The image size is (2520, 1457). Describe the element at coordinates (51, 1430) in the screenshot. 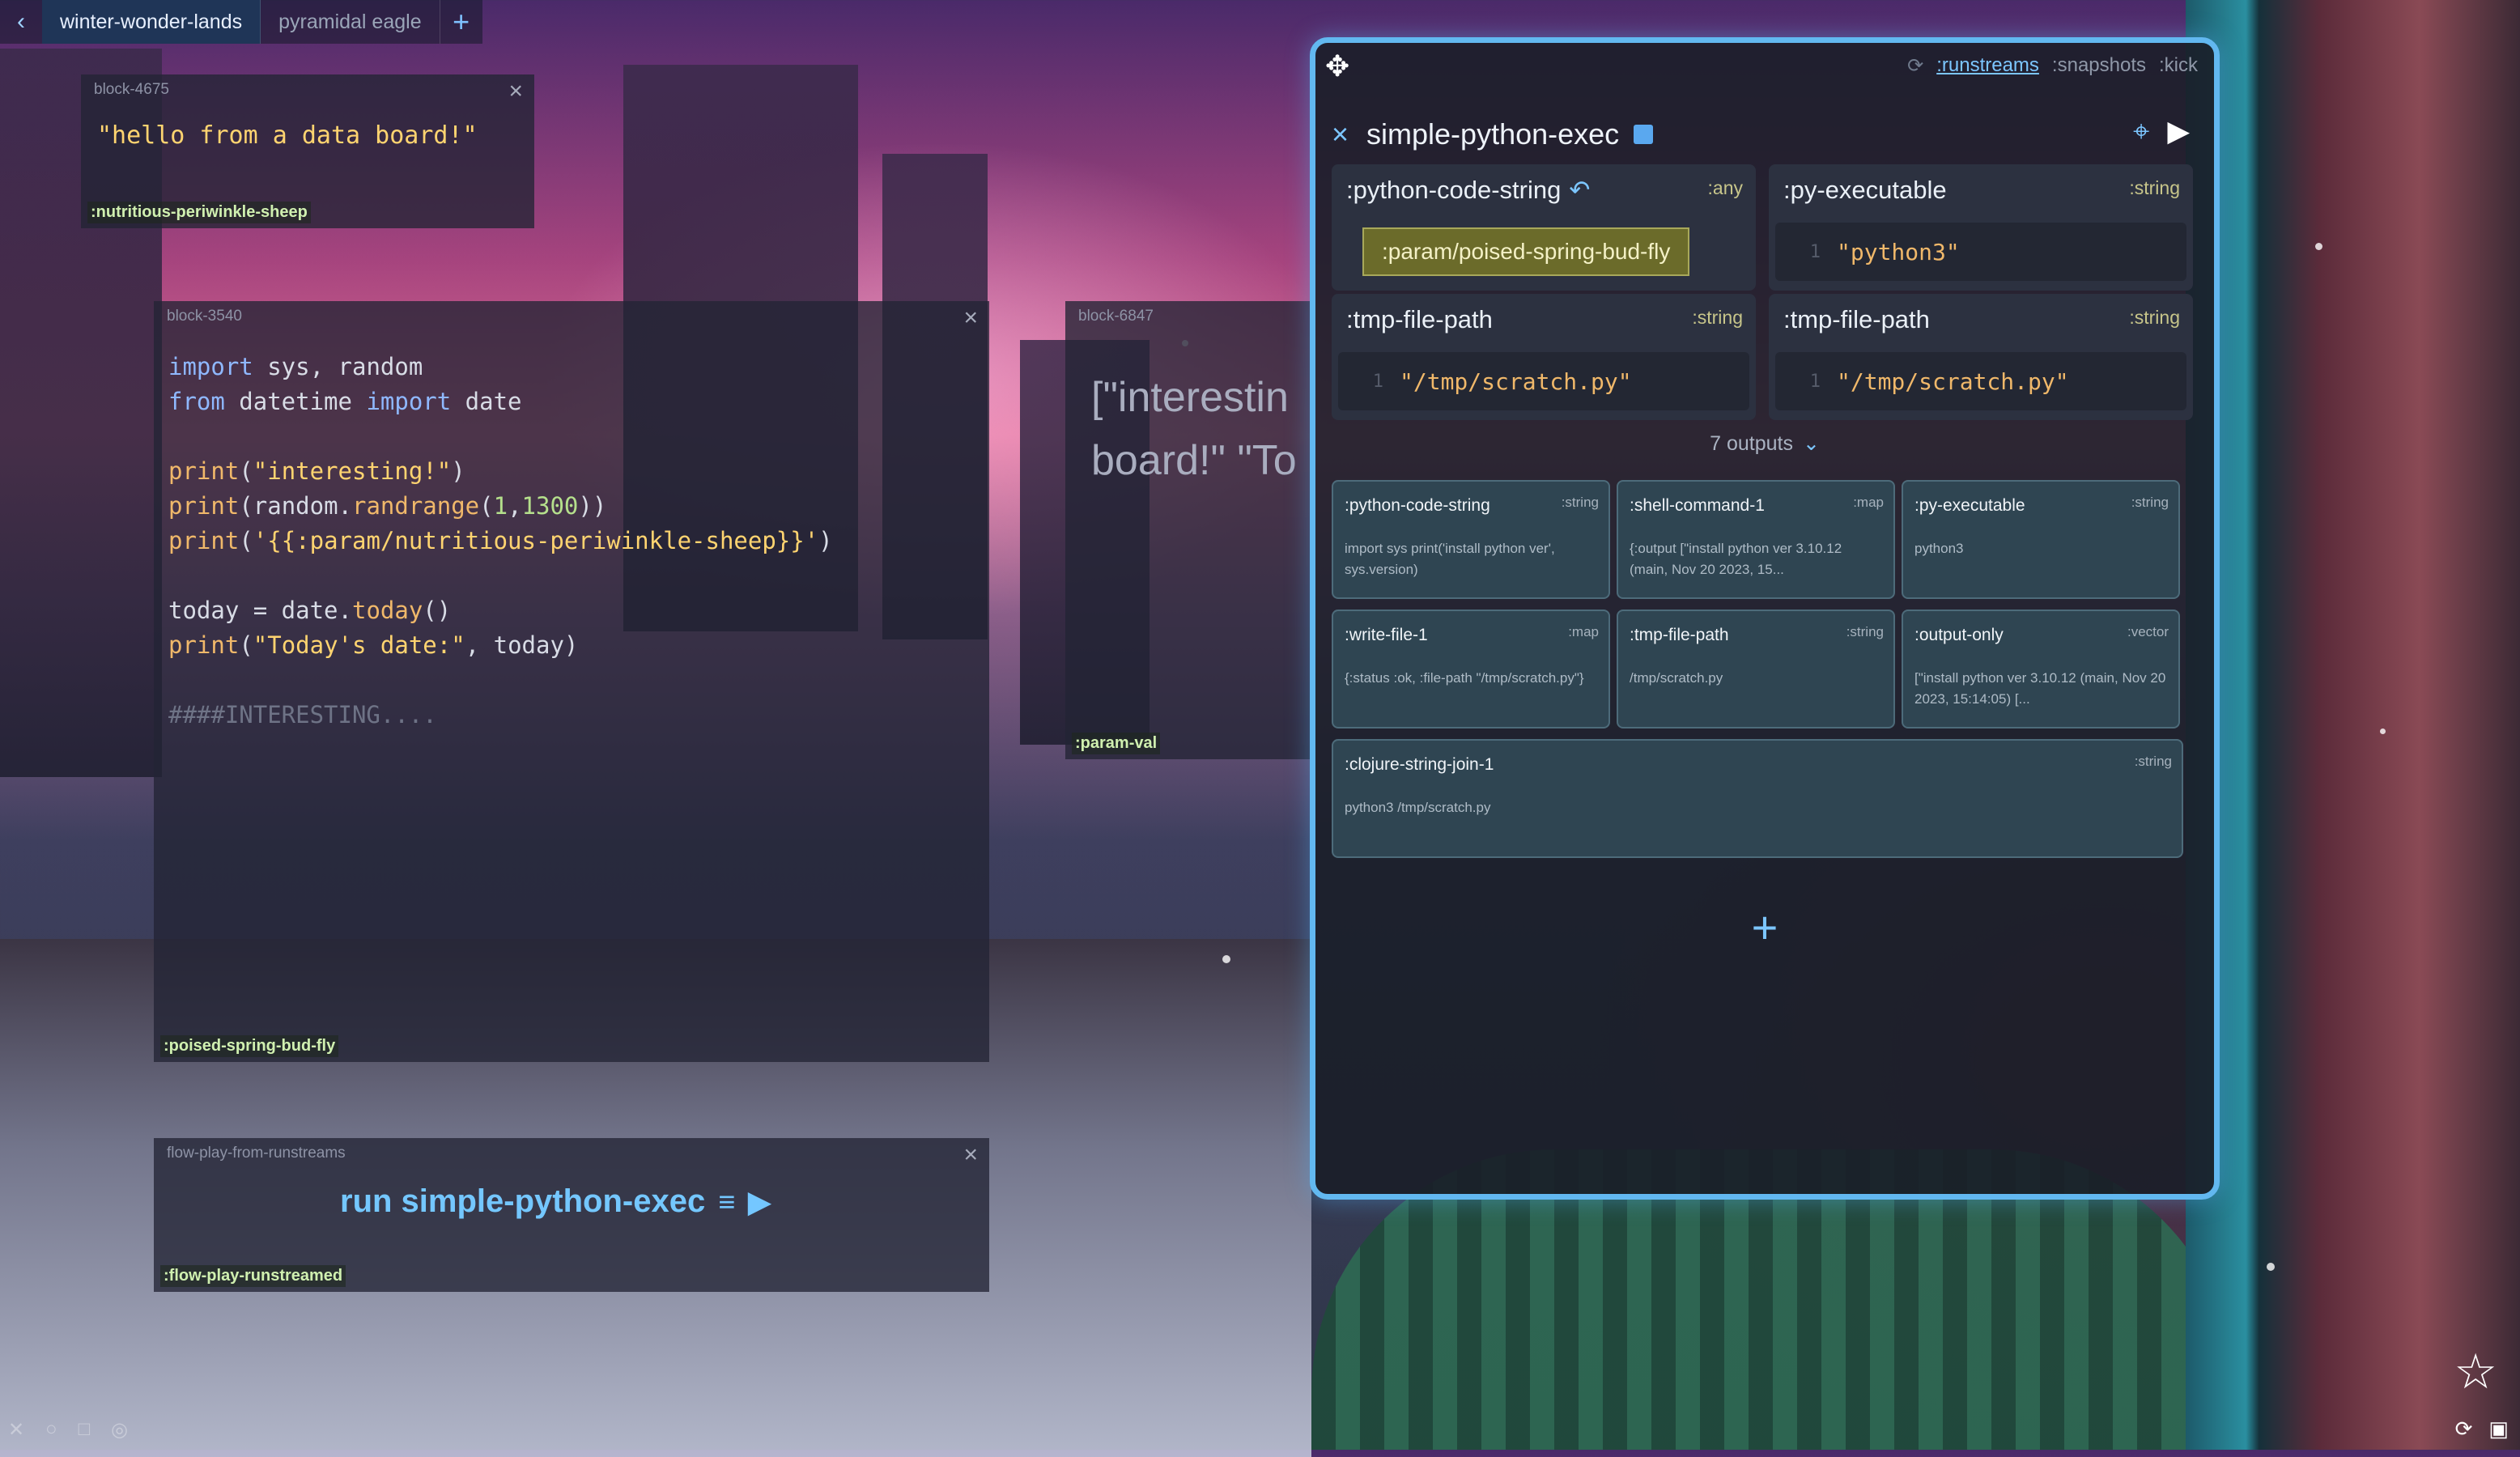

I see `tool-icon: ○` at that location.